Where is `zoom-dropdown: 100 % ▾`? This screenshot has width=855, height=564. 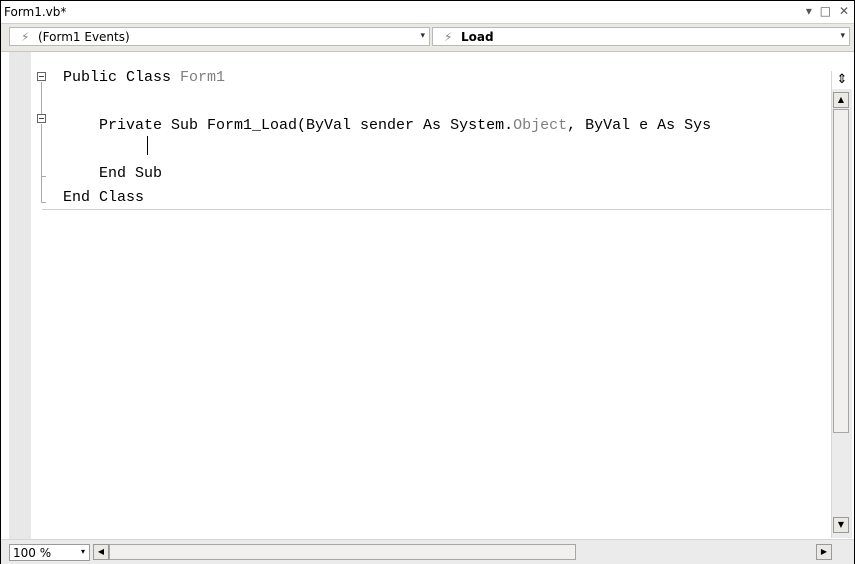
zoom-dropdown: 100 % ▾ is located at coordinates (49, 552).